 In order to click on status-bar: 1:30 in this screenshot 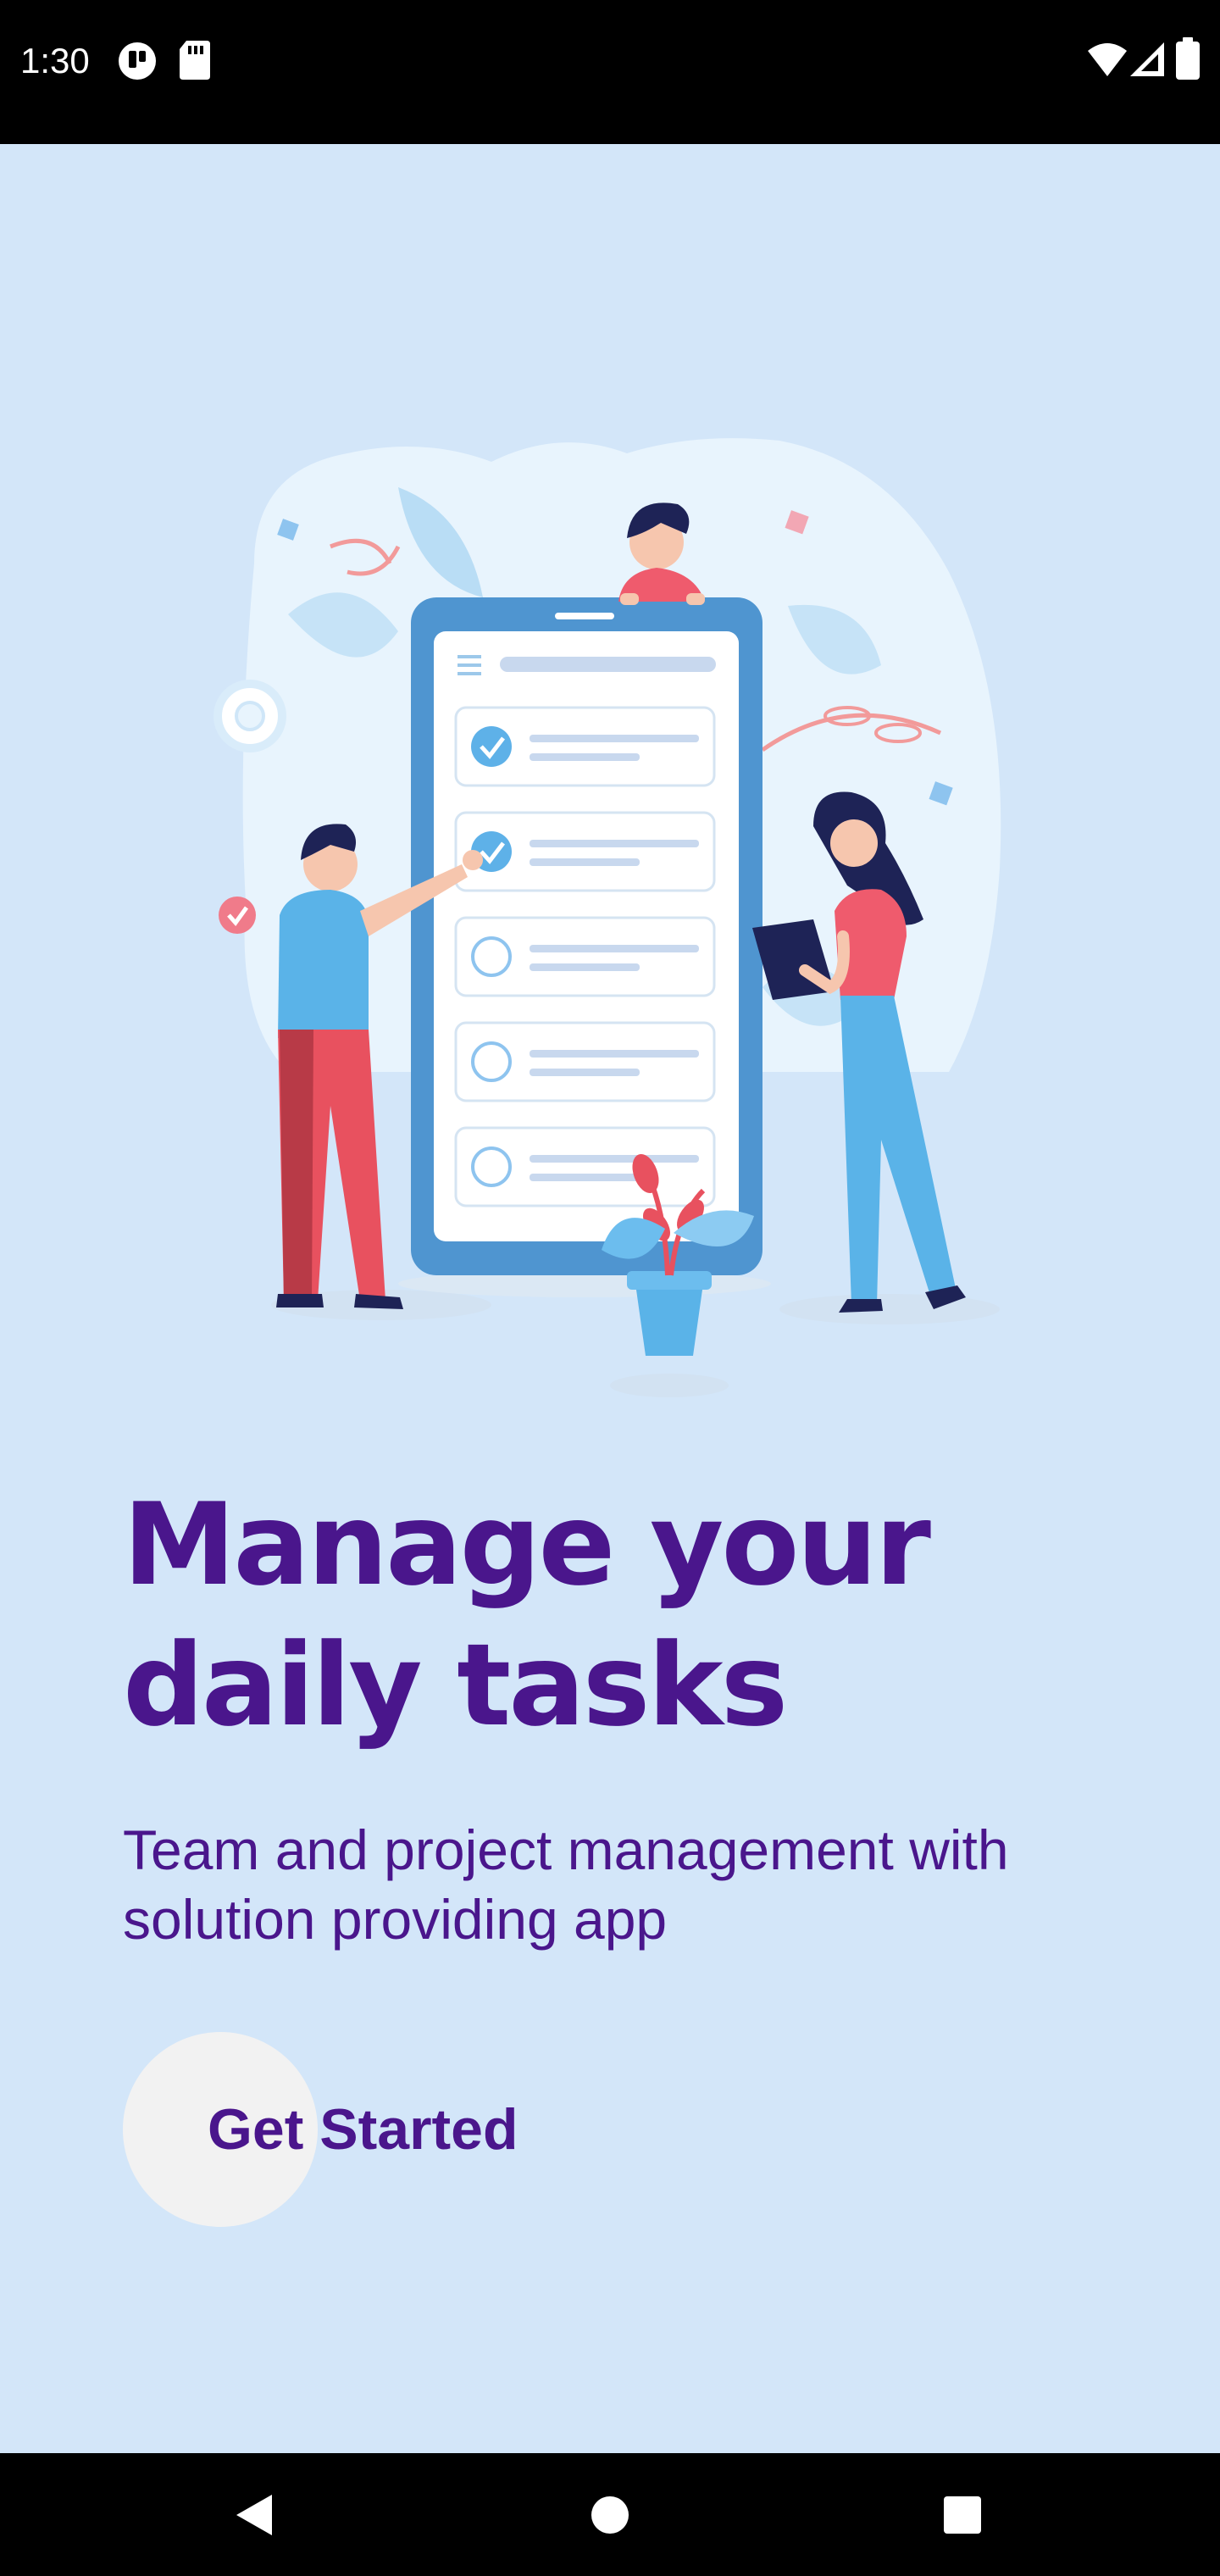, I will do `click(610, 72)`.